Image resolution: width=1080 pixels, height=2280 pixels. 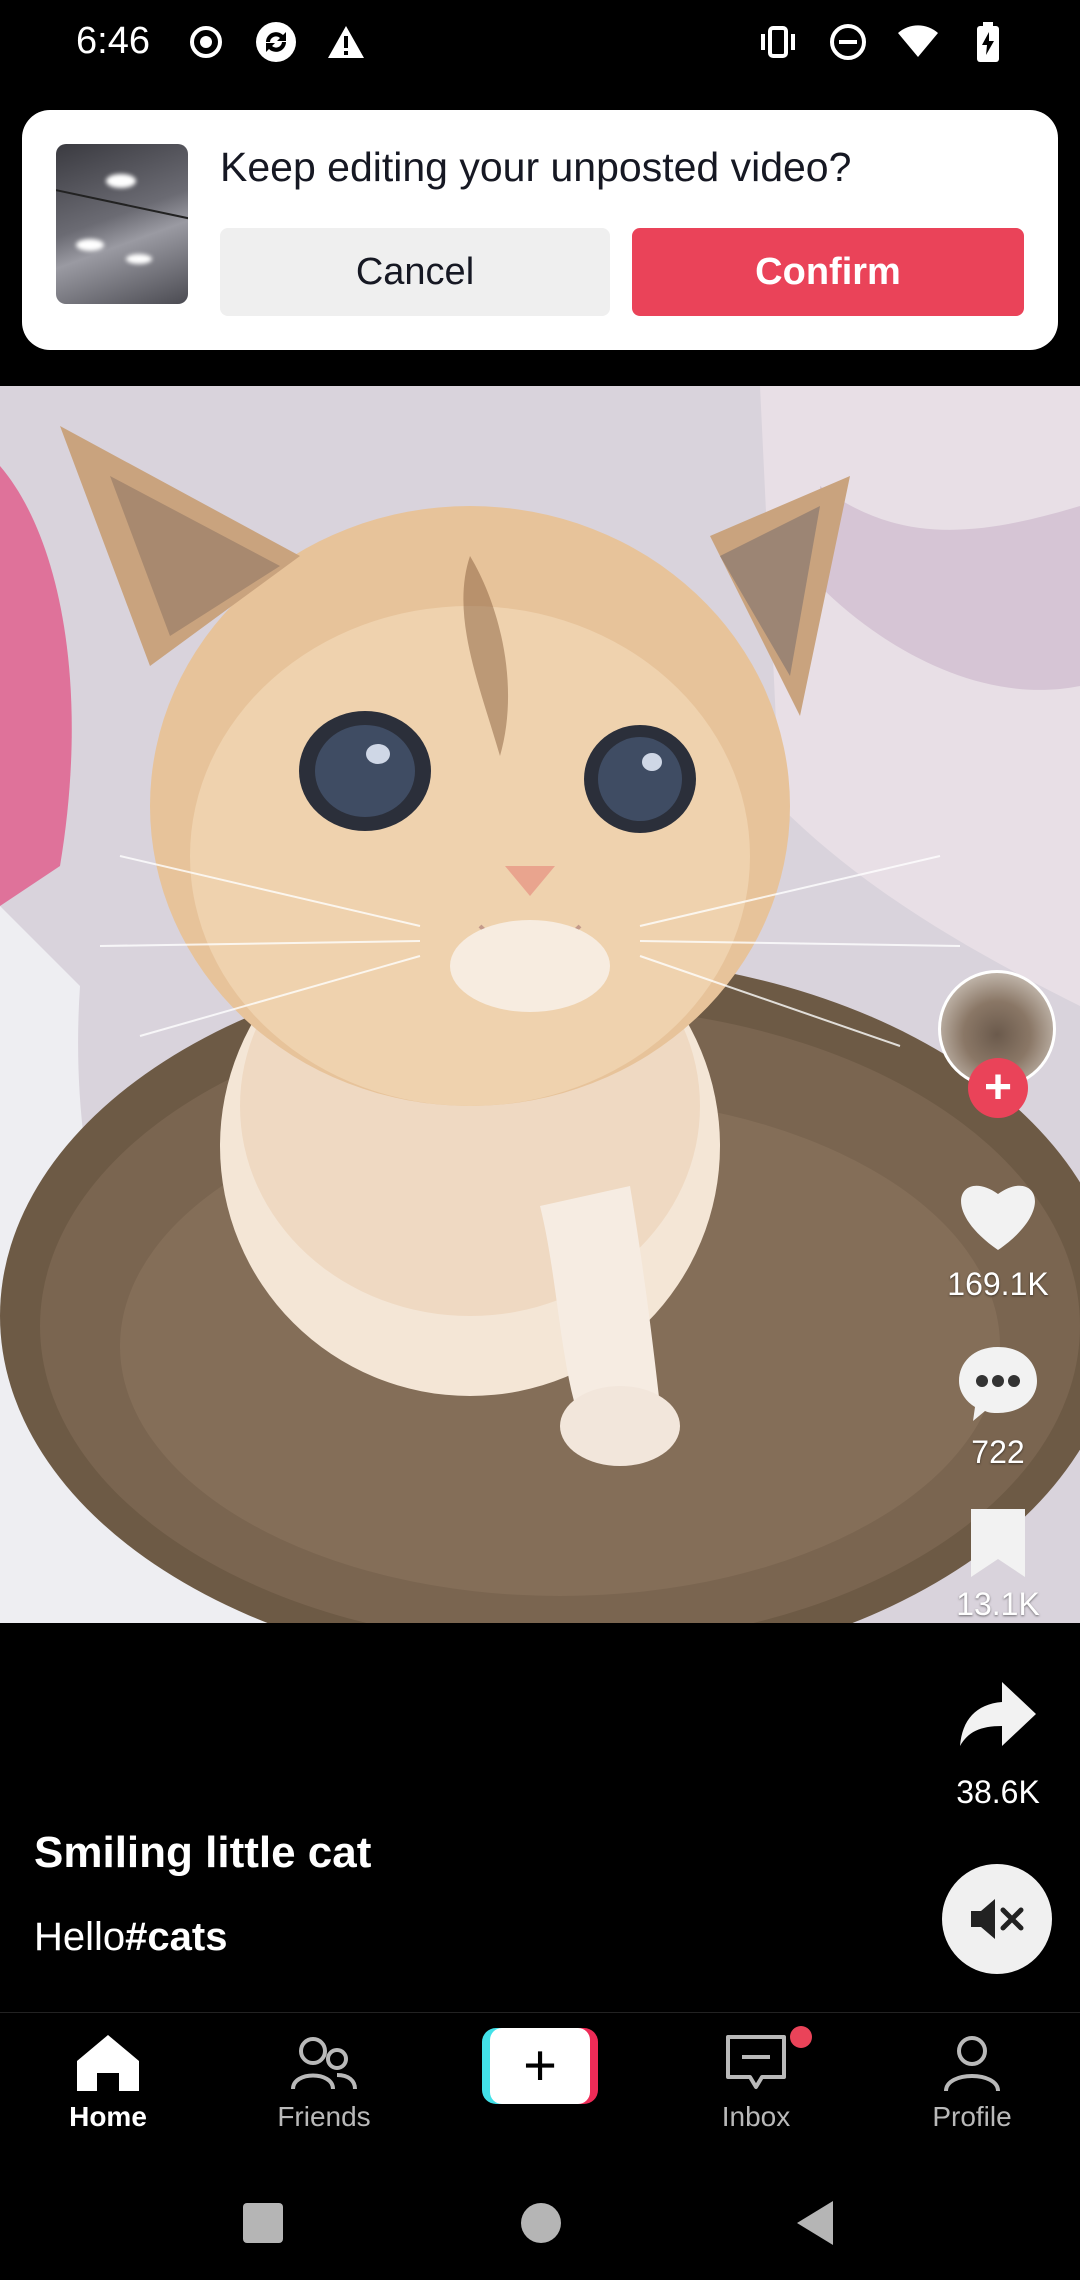 I want to click on circle-icon, so click(x=541, y=2223).